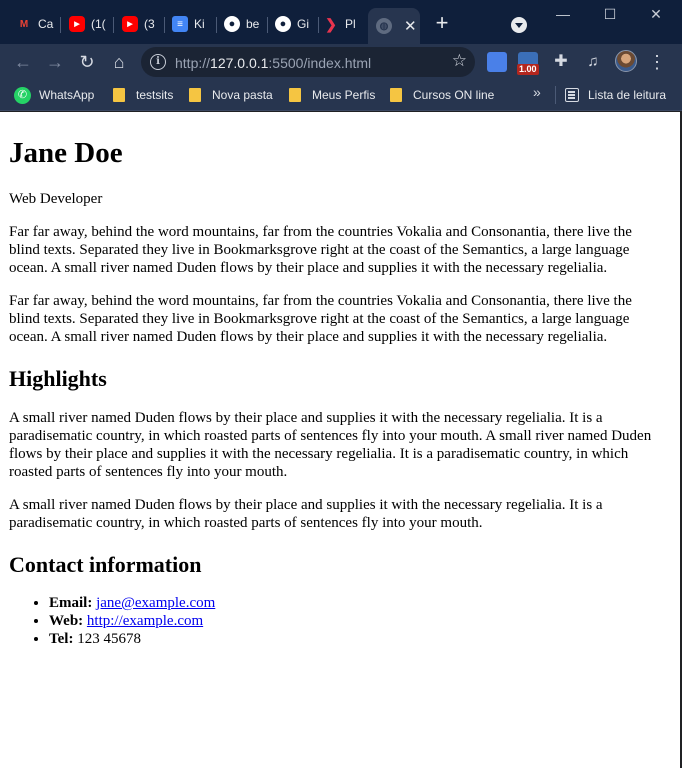 The image size is (682, 768). What do you see at coordinates (55, 62) in the screenshot?
I see `forward-icon: →` at bounding box center [55, 62].